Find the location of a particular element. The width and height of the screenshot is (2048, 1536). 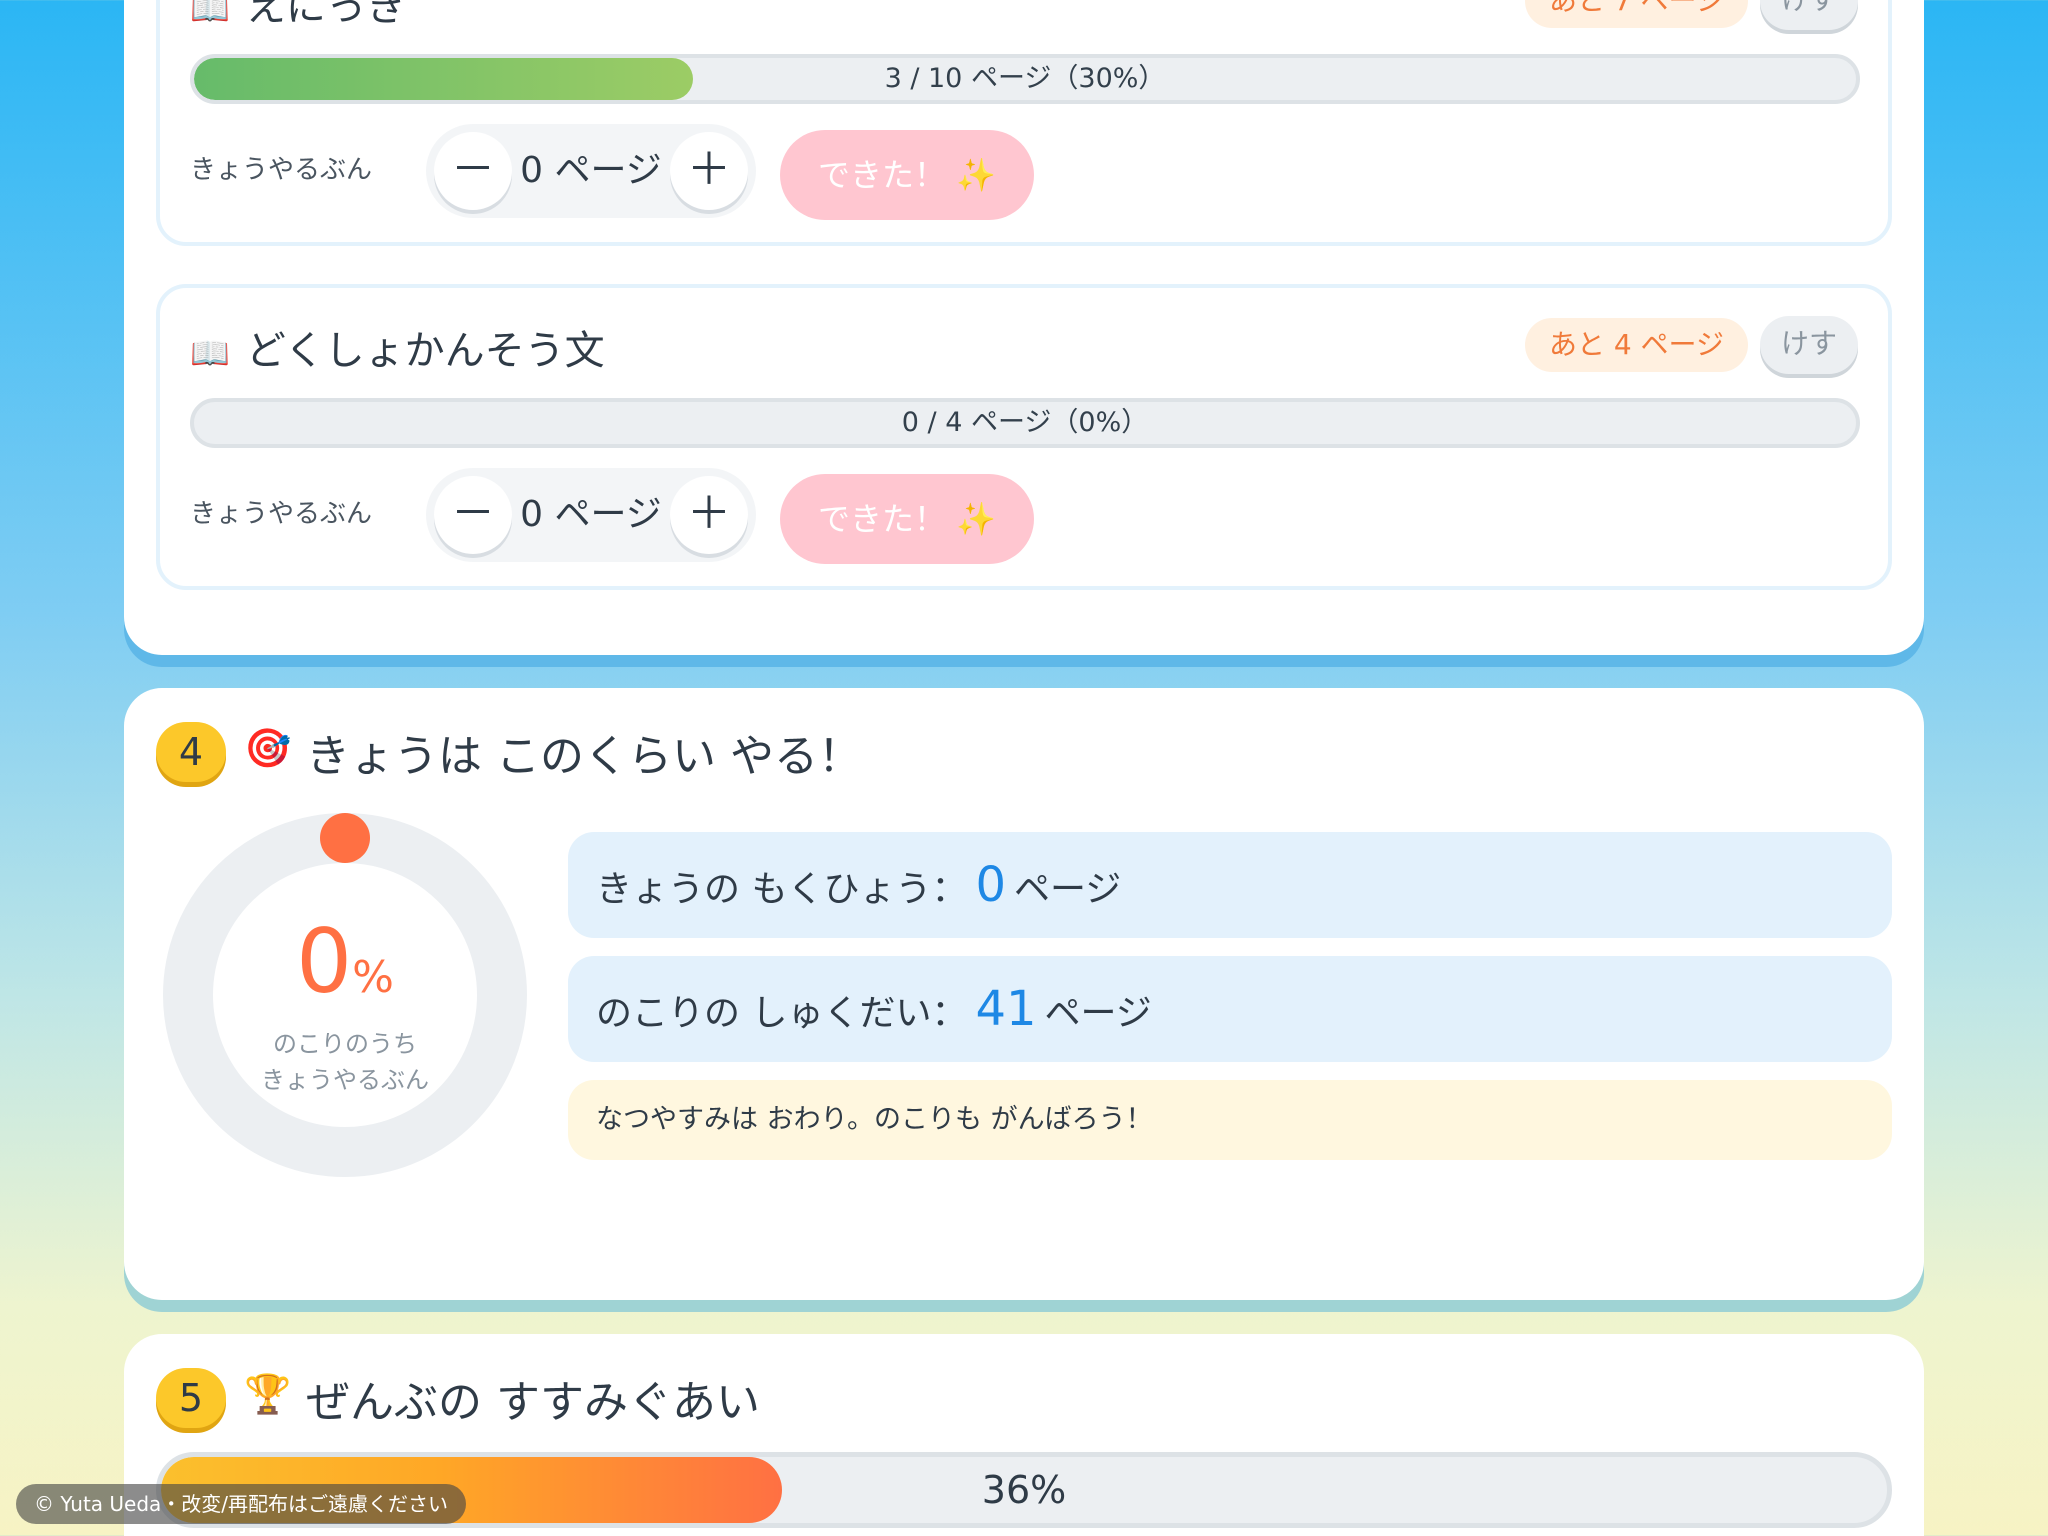

section-title: きょうは このくらい やる！ is located at coordinates (584, 756).